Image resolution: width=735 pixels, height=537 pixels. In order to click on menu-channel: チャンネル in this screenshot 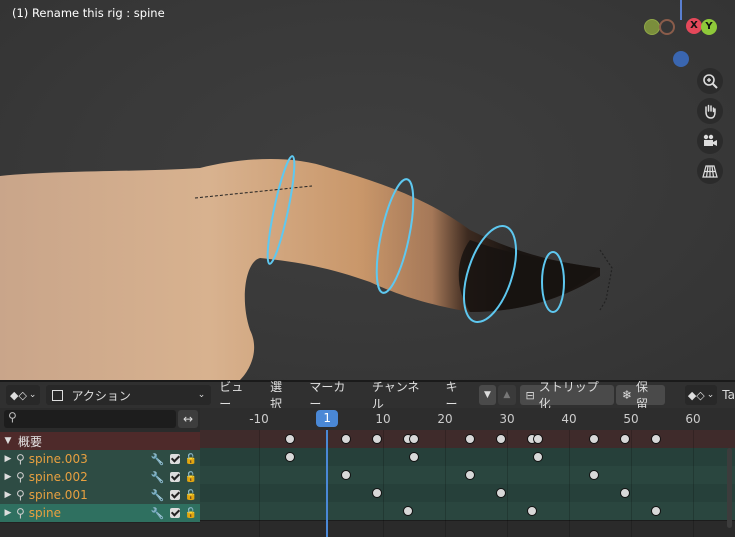, I will do `click(401, 395)`.